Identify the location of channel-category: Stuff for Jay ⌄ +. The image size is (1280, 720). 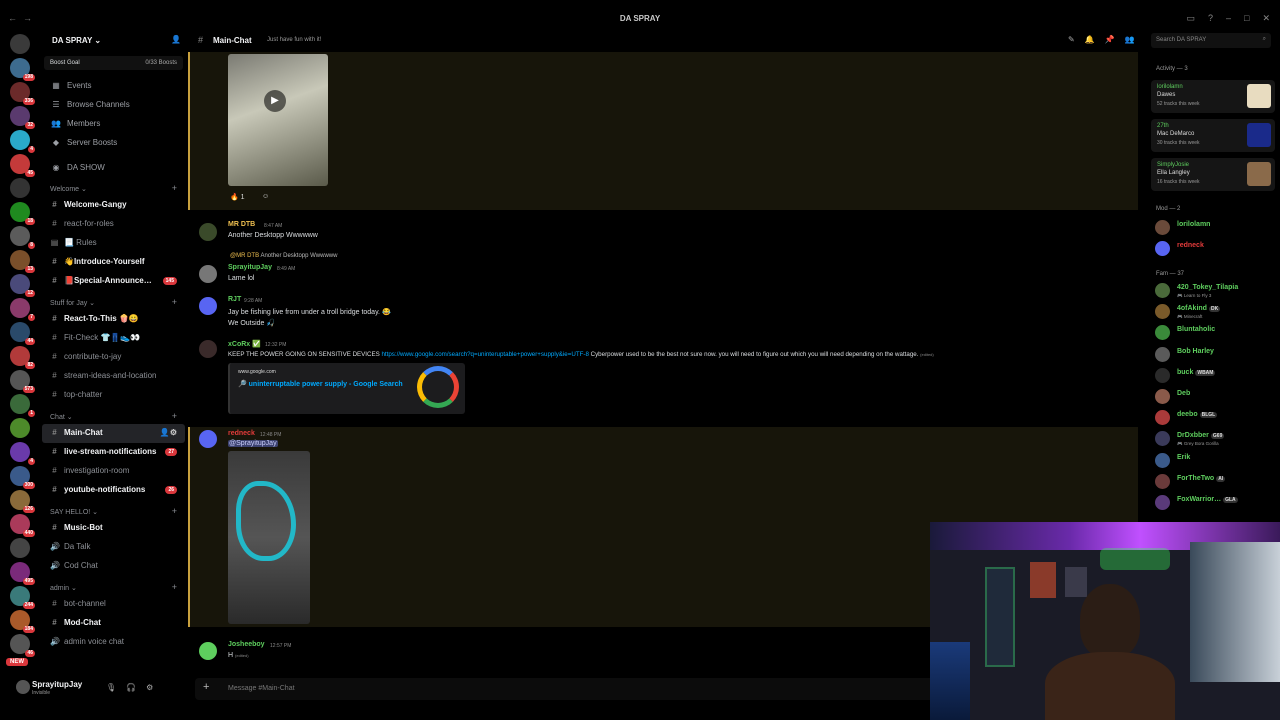
(113, 300).